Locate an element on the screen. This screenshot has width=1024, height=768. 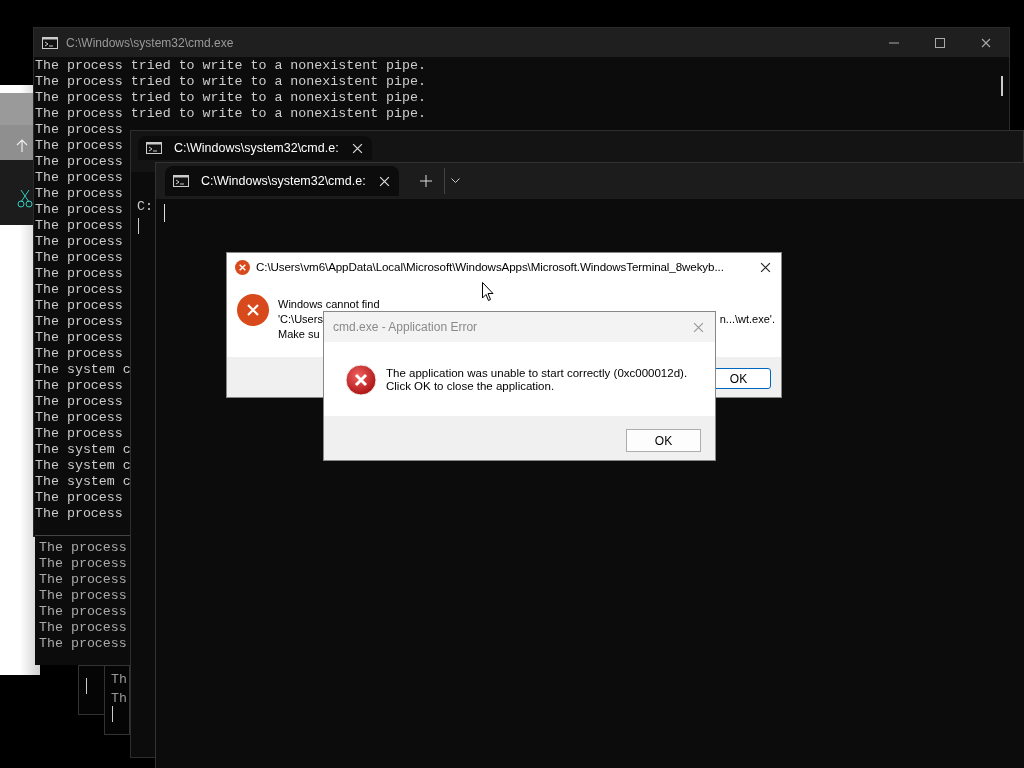
message-text: Windows cannot find is located at coordinates (329, 304).